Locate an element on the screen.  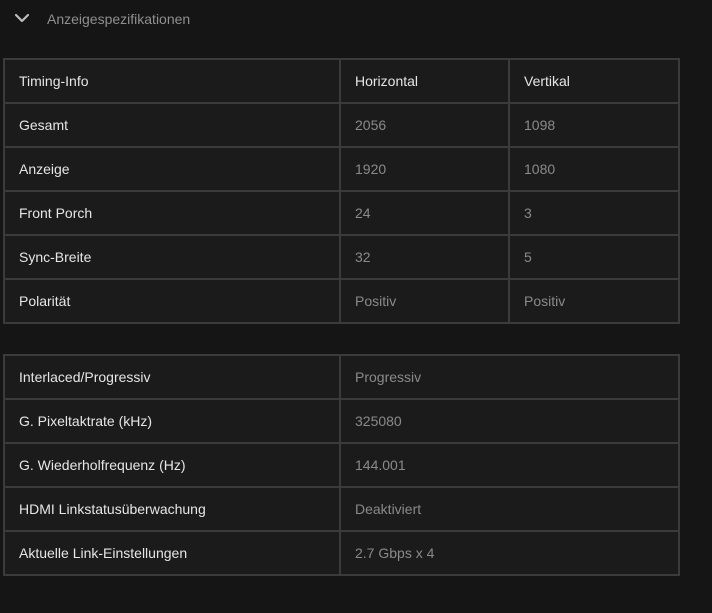
vertical-value: 3 is located at coordinates (594, 213).